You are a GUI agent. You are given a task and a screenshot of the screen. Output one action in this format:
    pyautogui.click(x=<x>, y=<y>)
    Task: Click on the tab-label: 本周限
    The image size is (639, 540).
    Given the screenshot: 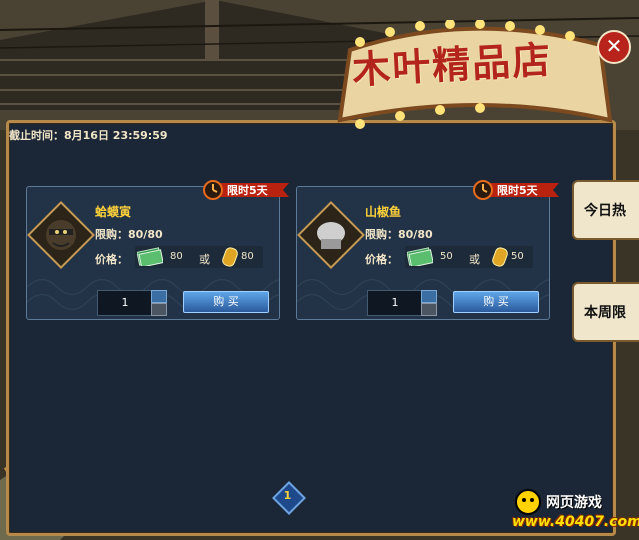 What is the action you would take?
    pyautogui.click(x=605, y=313)
    